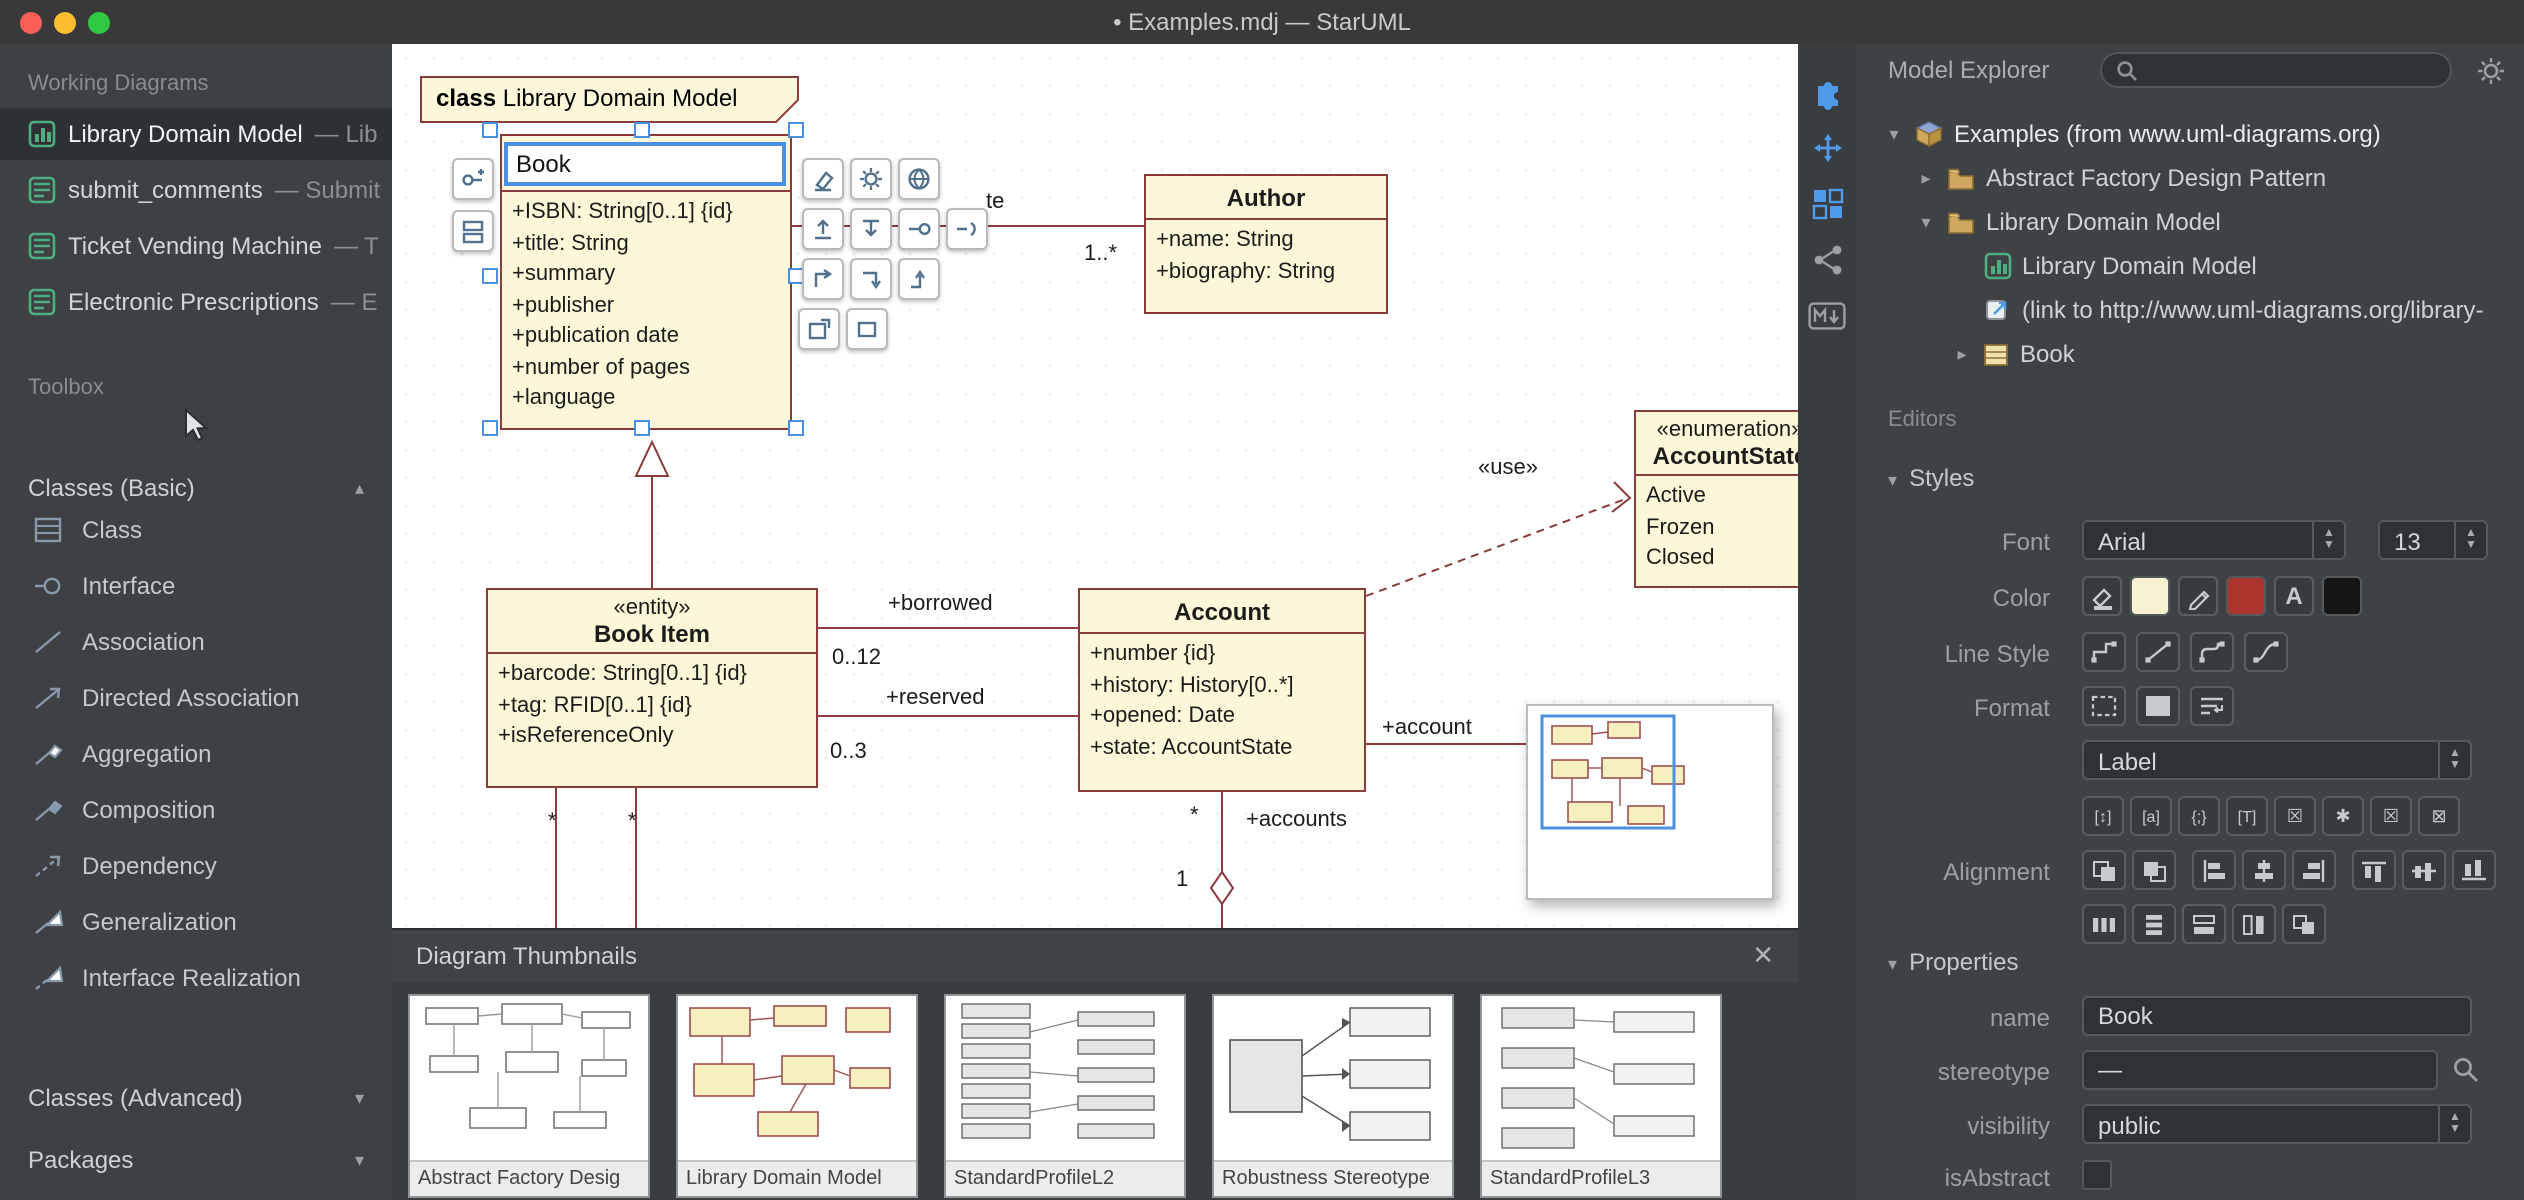 This screenshot has width=2524, height=1200. I want to click on bring-to-front-button, so click(2154, 870).